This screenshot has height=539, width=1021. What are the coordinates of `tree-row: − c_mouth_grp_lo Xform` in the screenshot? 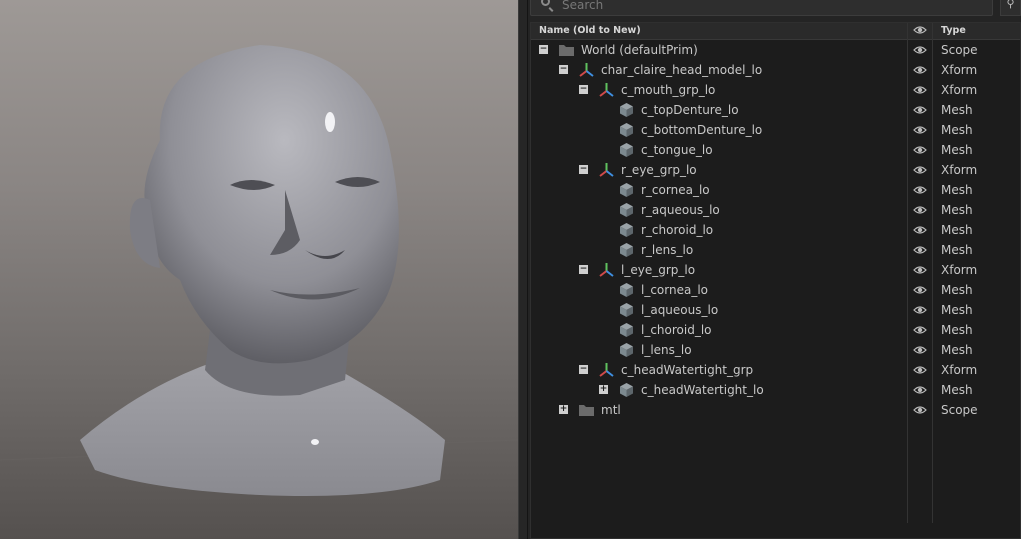 It's located at (775, 90).